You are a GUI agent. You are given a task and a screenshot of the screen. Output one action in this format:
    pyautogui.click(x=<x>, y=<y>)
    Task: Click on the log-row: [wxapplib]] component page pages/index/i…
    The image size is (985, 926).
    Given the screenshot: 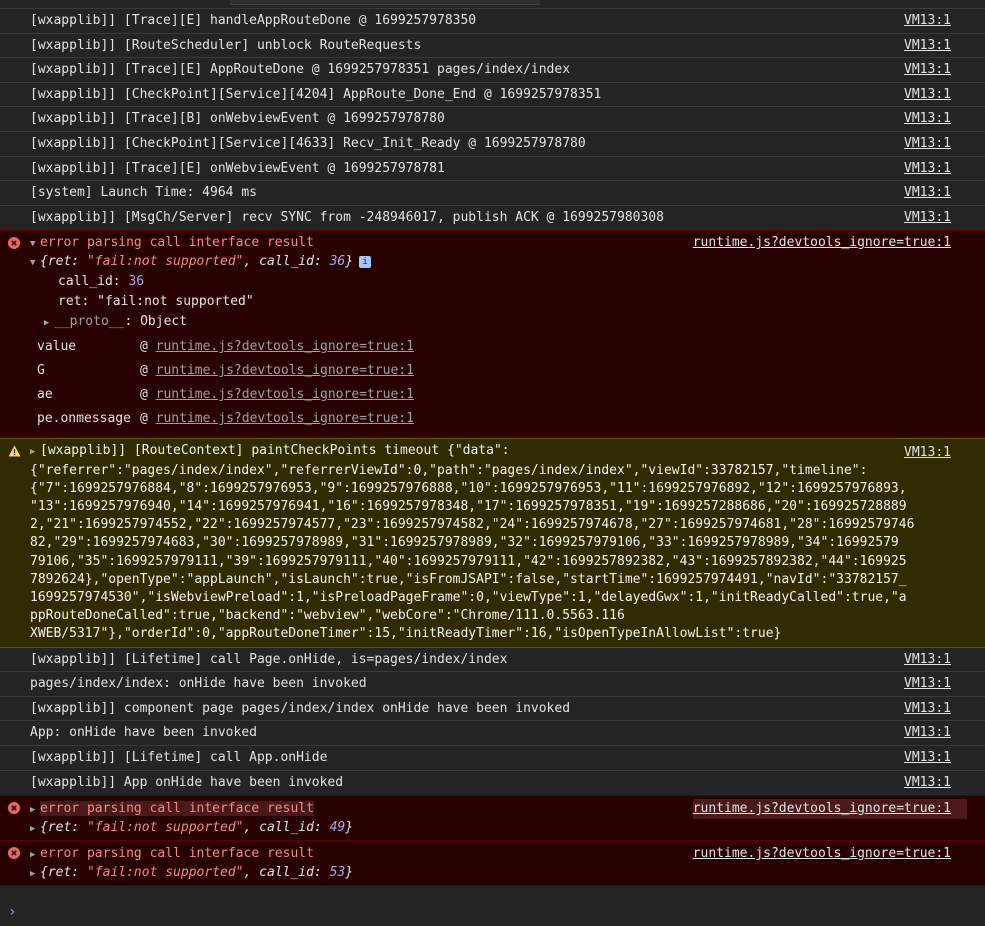 What is the action you would take?
    pyautogui.click(x=492, y=709)
    